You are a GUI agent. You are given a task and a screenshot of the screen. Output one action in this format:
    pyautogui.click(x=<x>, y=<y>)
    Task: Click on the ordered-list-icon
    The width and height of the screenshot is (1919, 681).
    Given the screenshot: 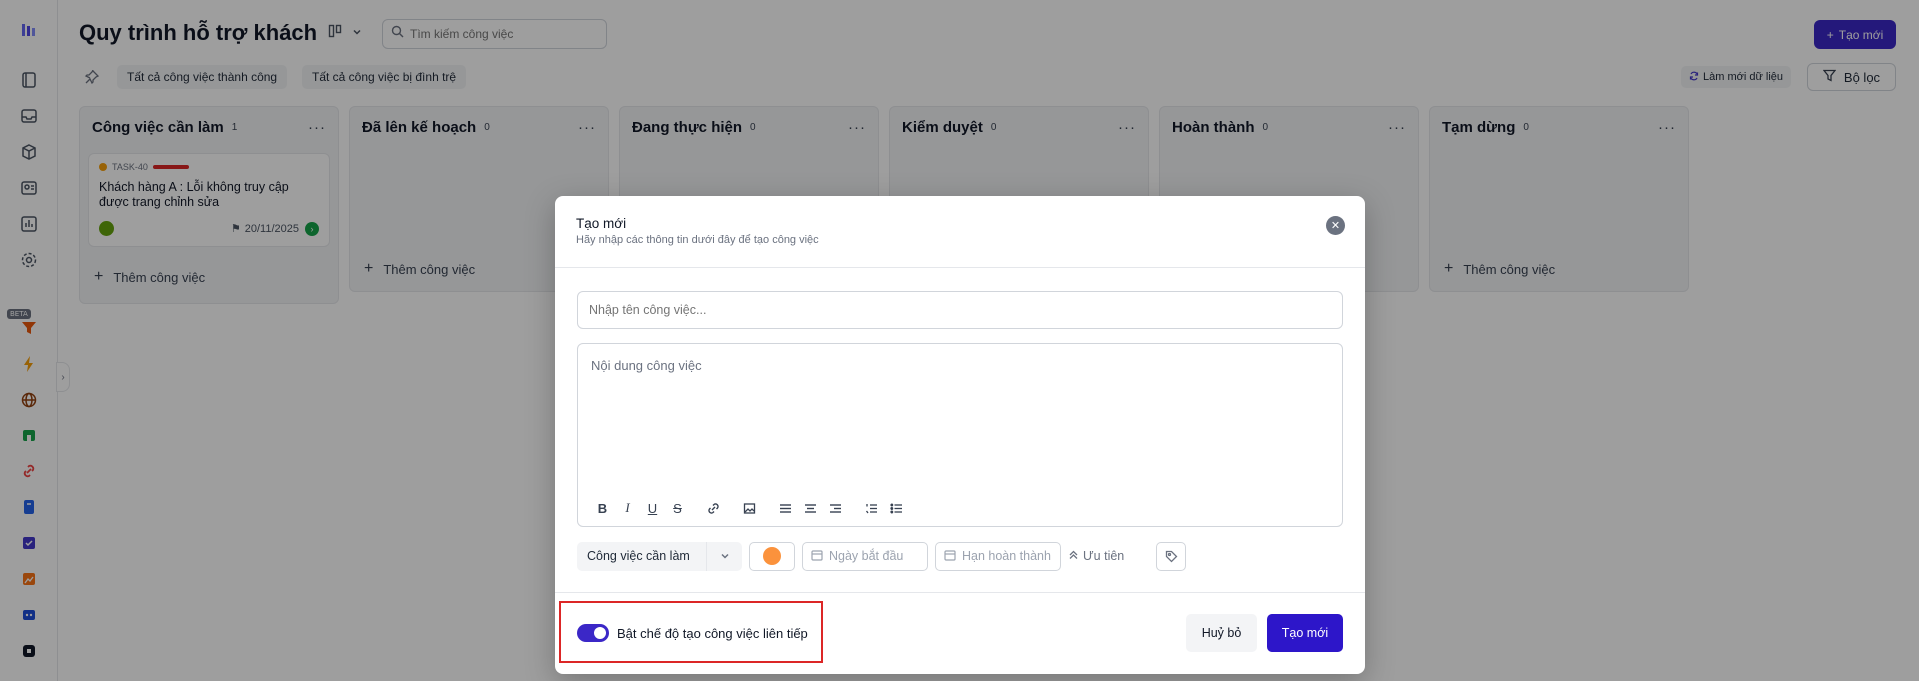 What is the action you would take?
    pyautogui.click(x=871, y=508)
    